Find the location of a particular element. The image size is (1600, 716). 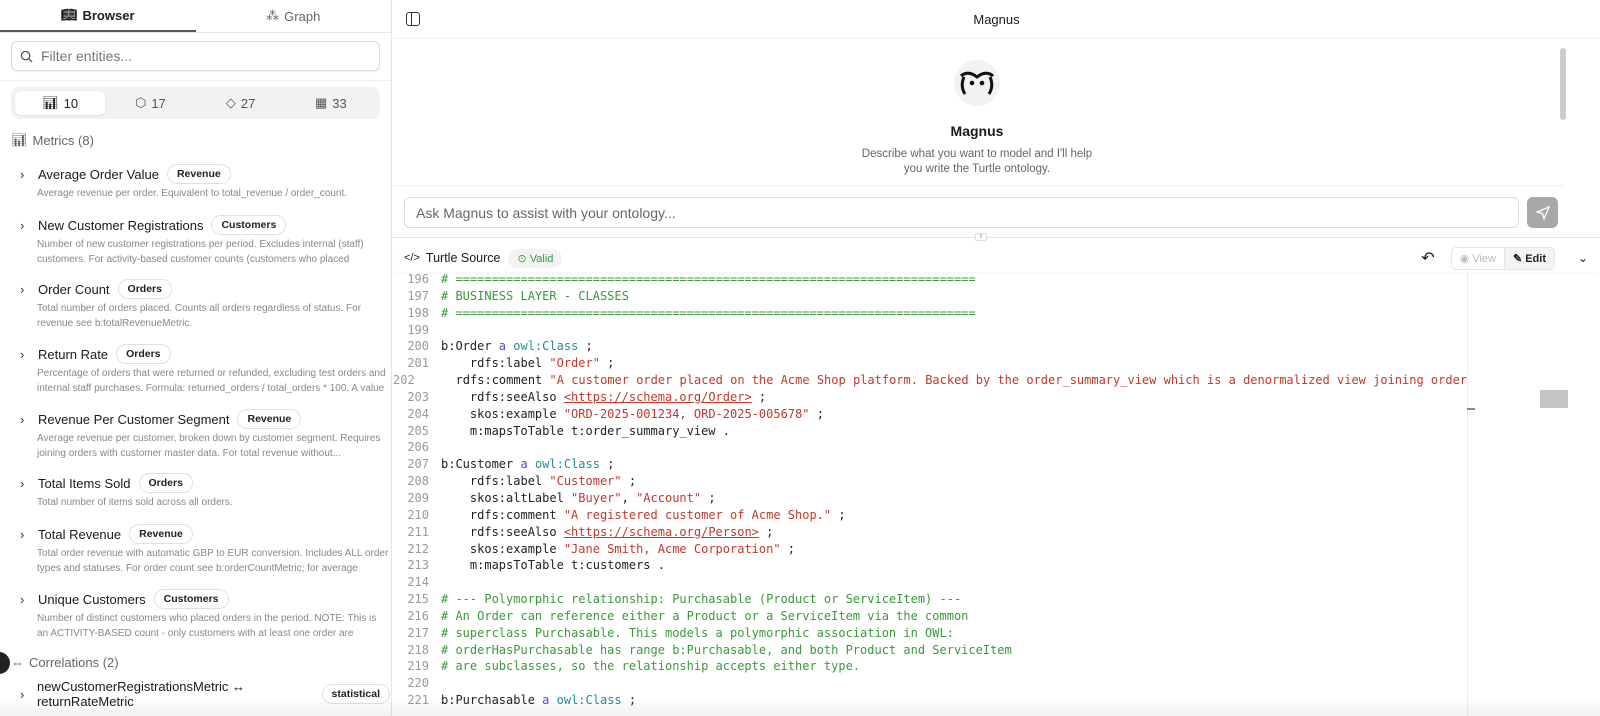

tag-icon: ◇ is located at coordinates (230, 102).